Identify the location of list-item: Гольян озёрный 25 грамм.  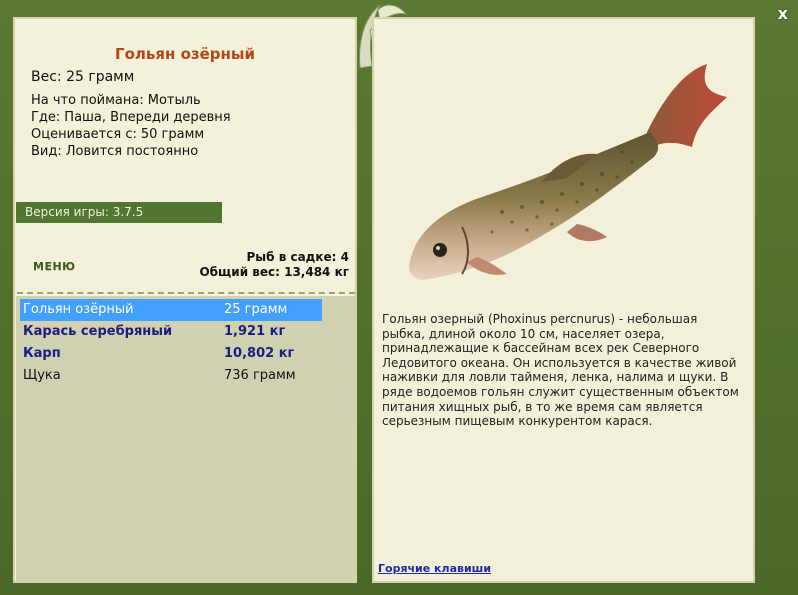
(171, 310).